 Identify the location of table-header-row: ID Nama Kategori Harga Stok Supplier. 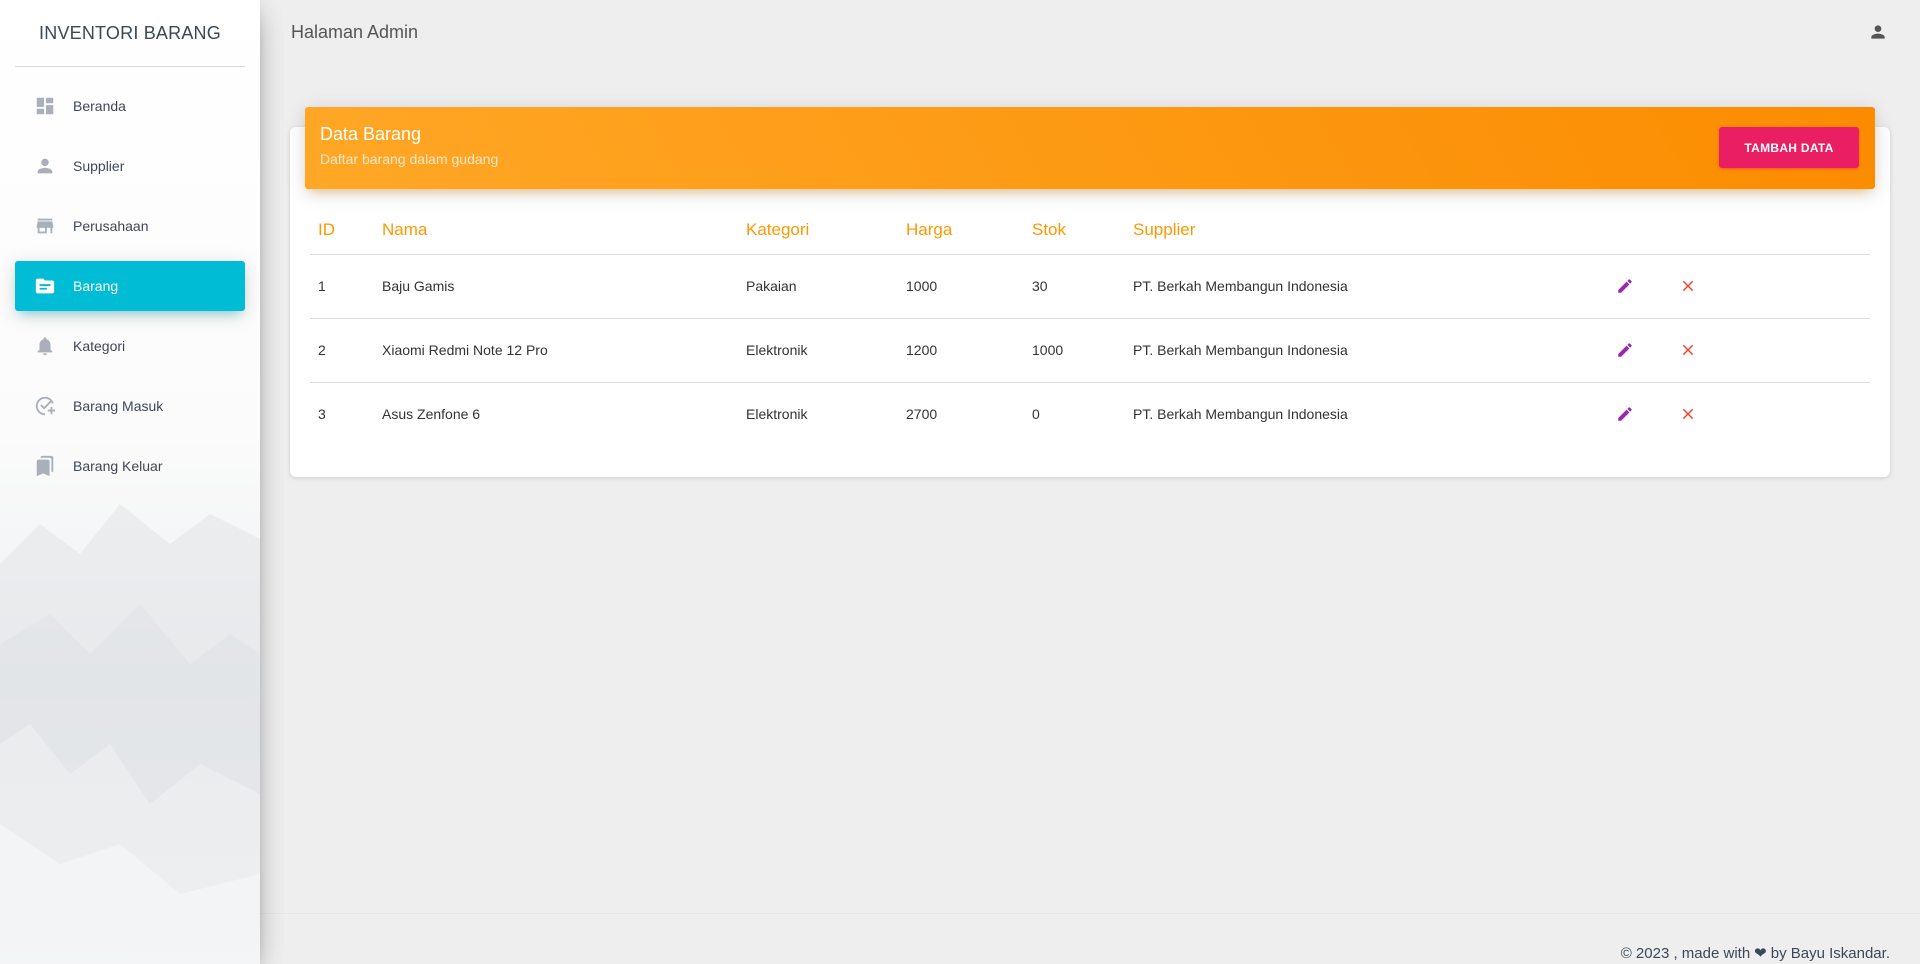
(1090, 231).